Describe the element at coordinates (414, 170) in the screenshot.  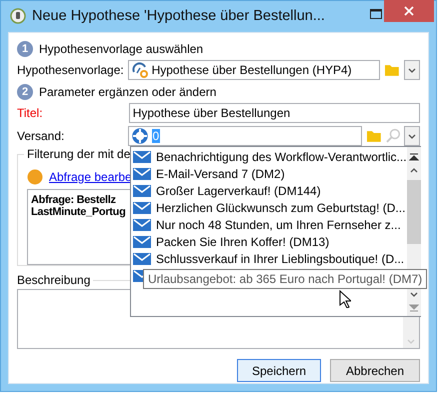
I see `chevron-up-icon` at that location.